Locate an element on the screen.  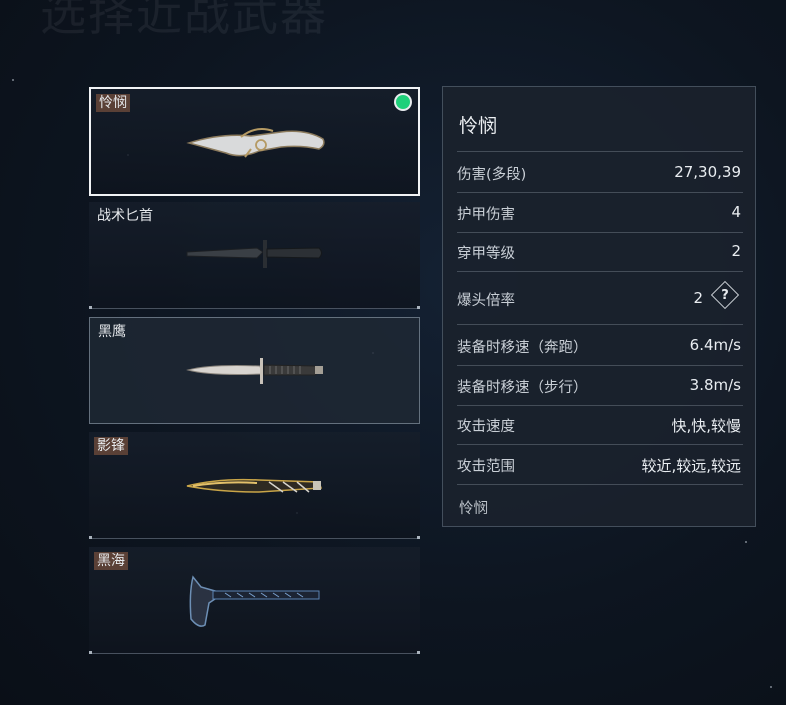
weapon-card-black-eagle: 黑鹰 is located at coordinates (254, 370).